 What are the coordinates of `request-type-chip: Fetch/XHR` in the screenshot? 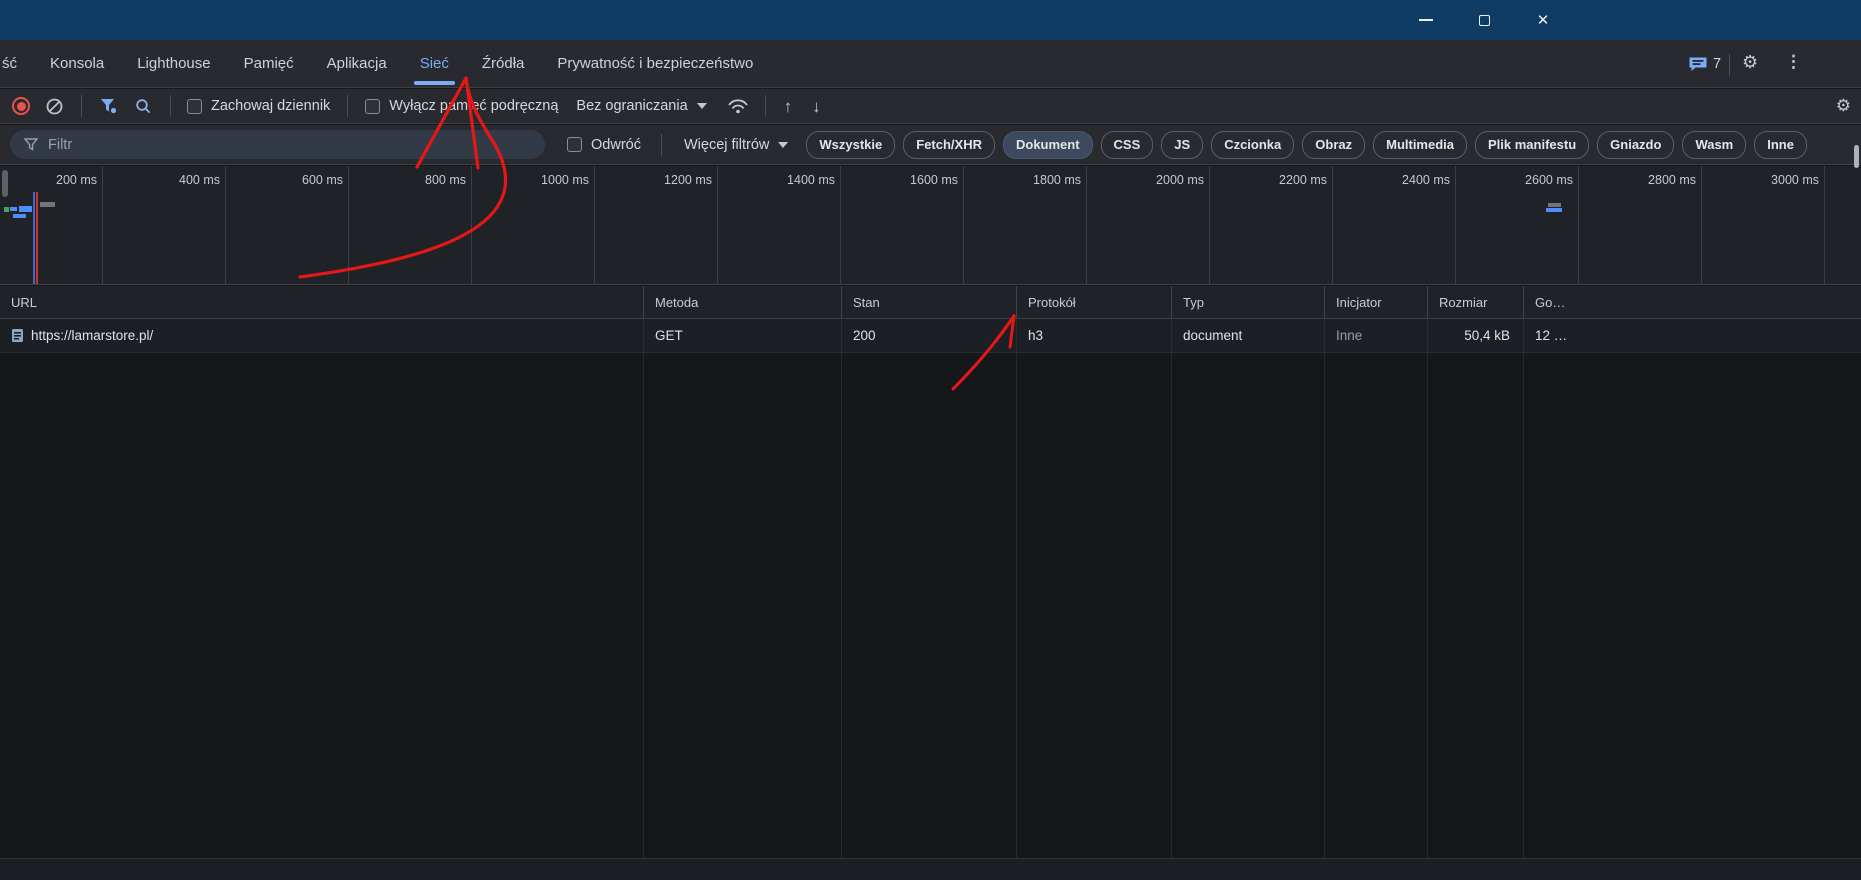 It's located at (949, 144).